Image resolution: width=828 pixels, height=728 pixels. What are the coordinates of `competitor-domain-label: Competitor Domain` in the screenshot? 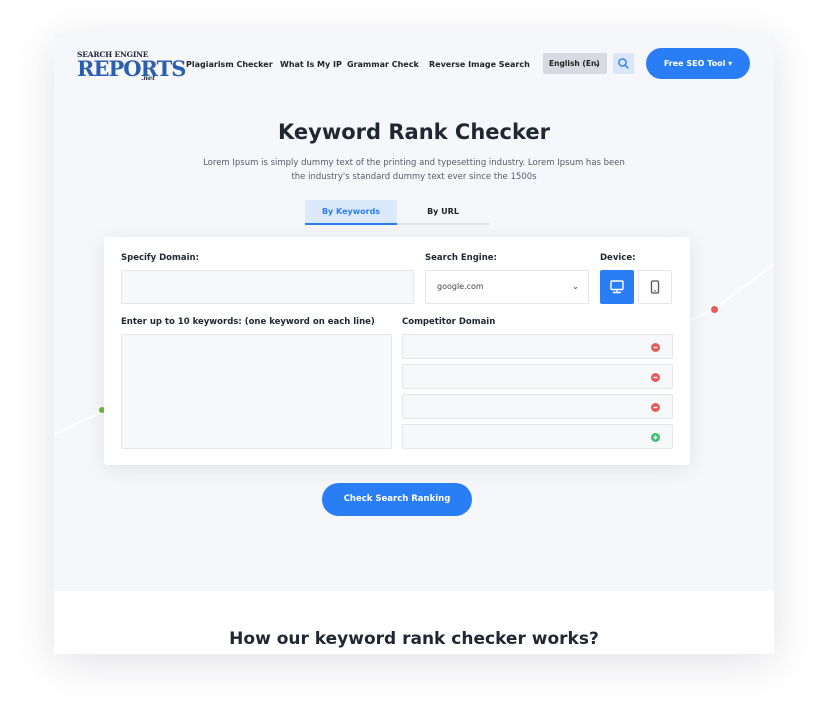 It's located at (449, 322).